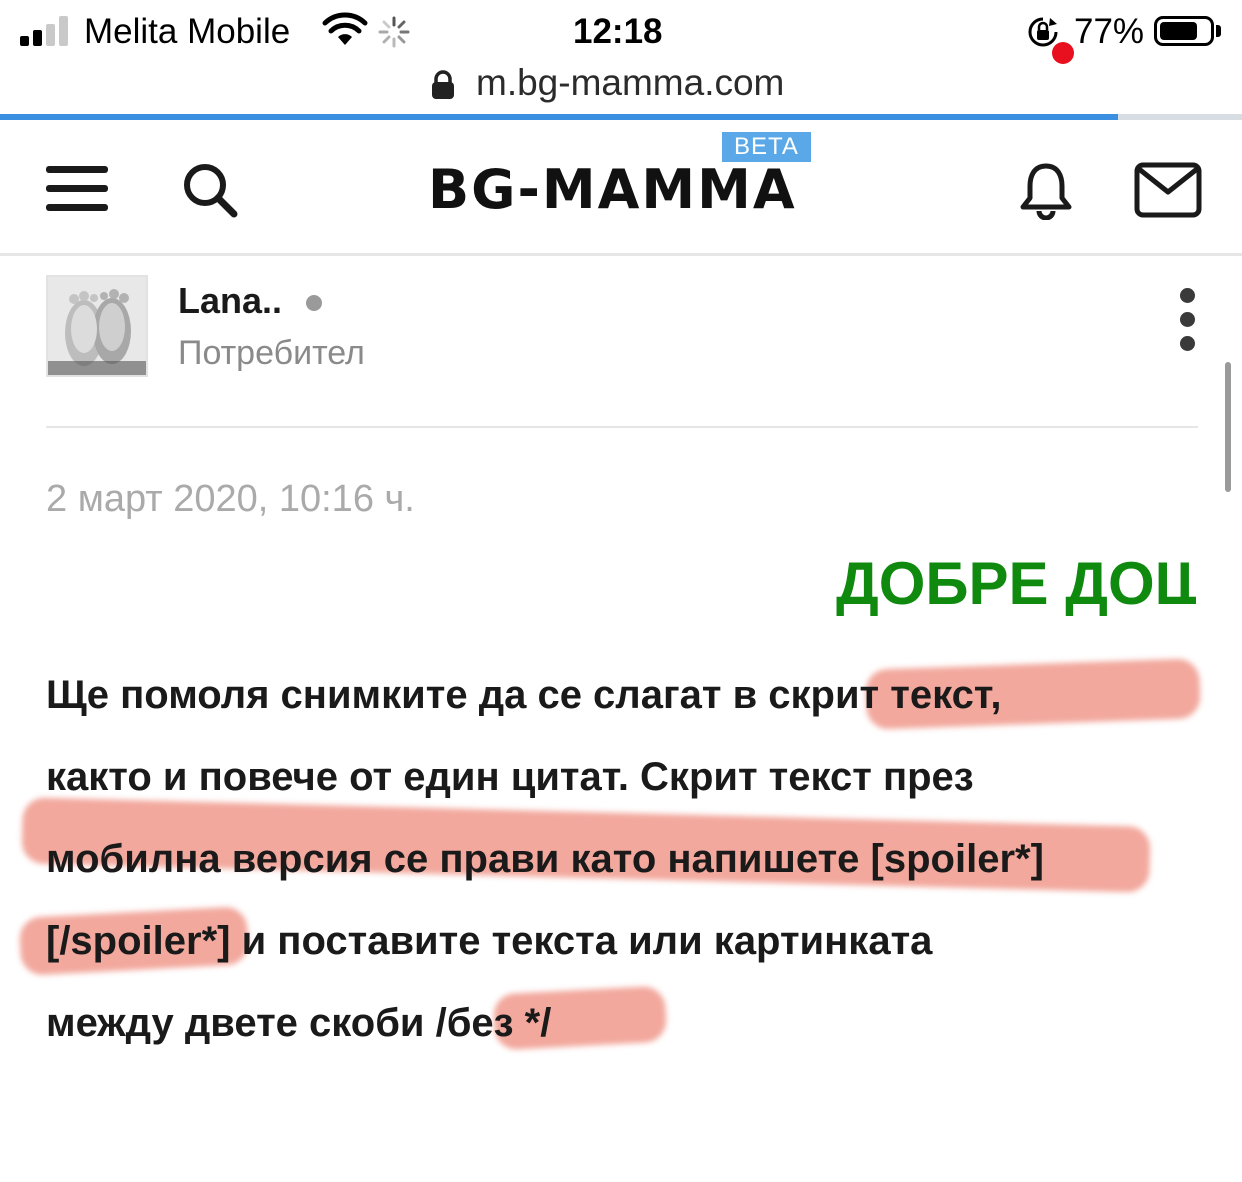  What do you see at coordinates (1016, 583) in the screenshot?
I see `welcome-heading: ДОБРЕ ДОШЛИ` at bounding box center [1016, 583].